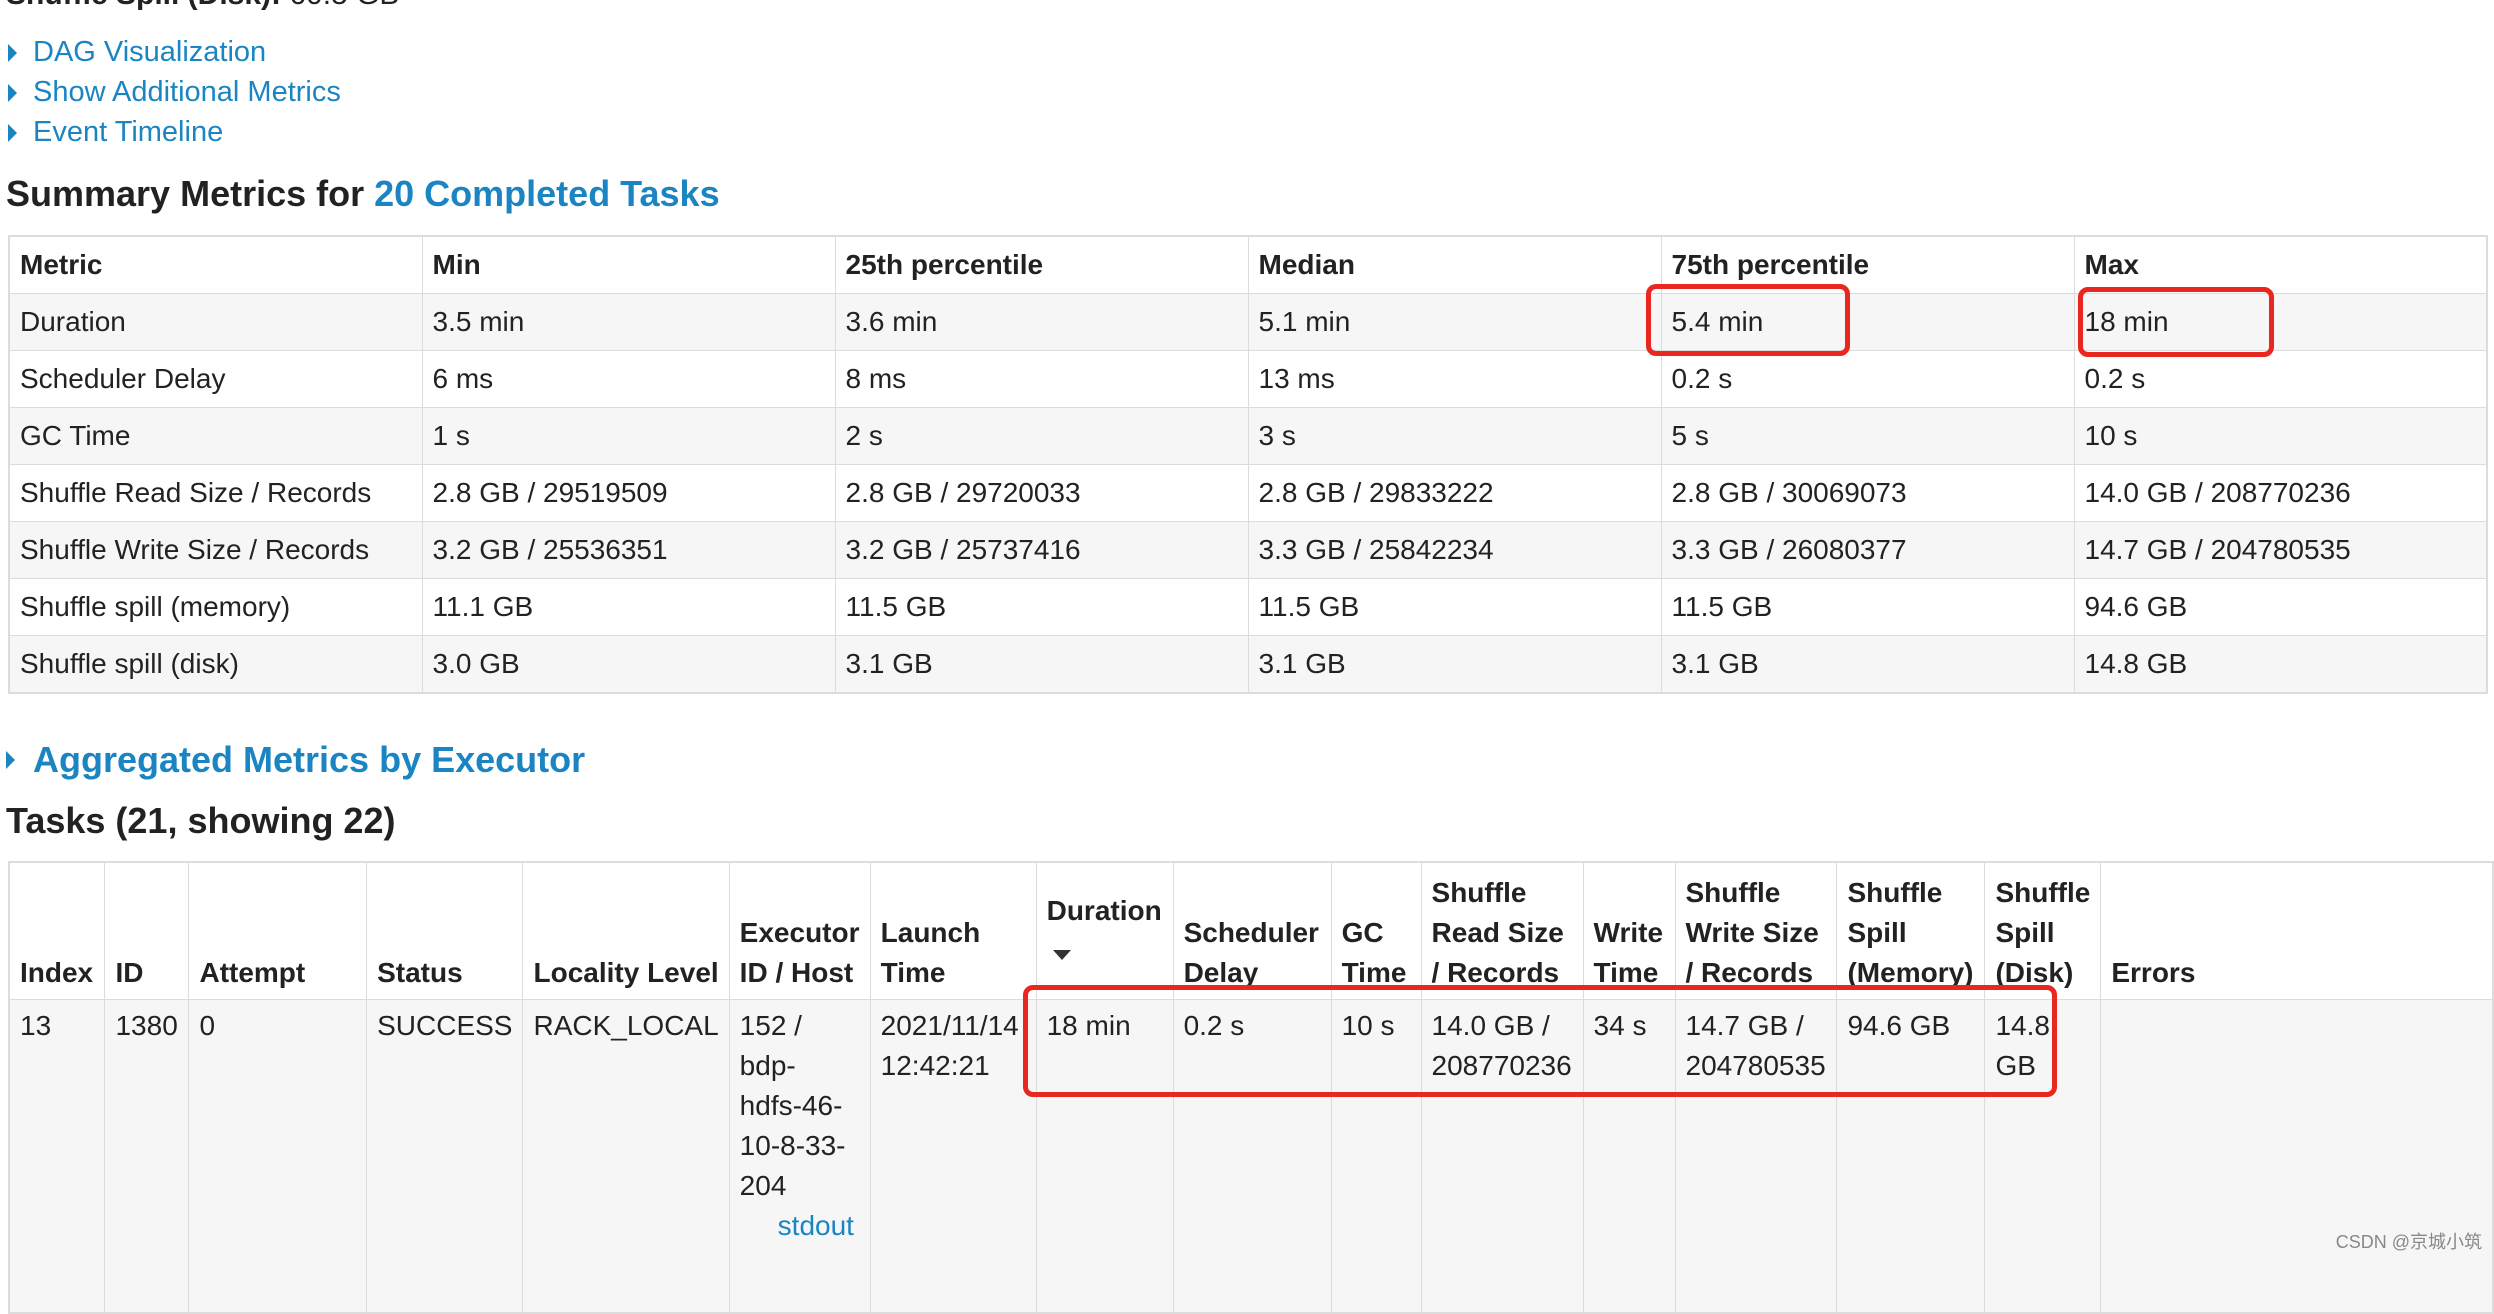 The image size is (2494, 1314). Describe the element at coordinates (1454, 550) in the screenshot. I see `table-cell: 3.3 GB / 25842234` at that location.